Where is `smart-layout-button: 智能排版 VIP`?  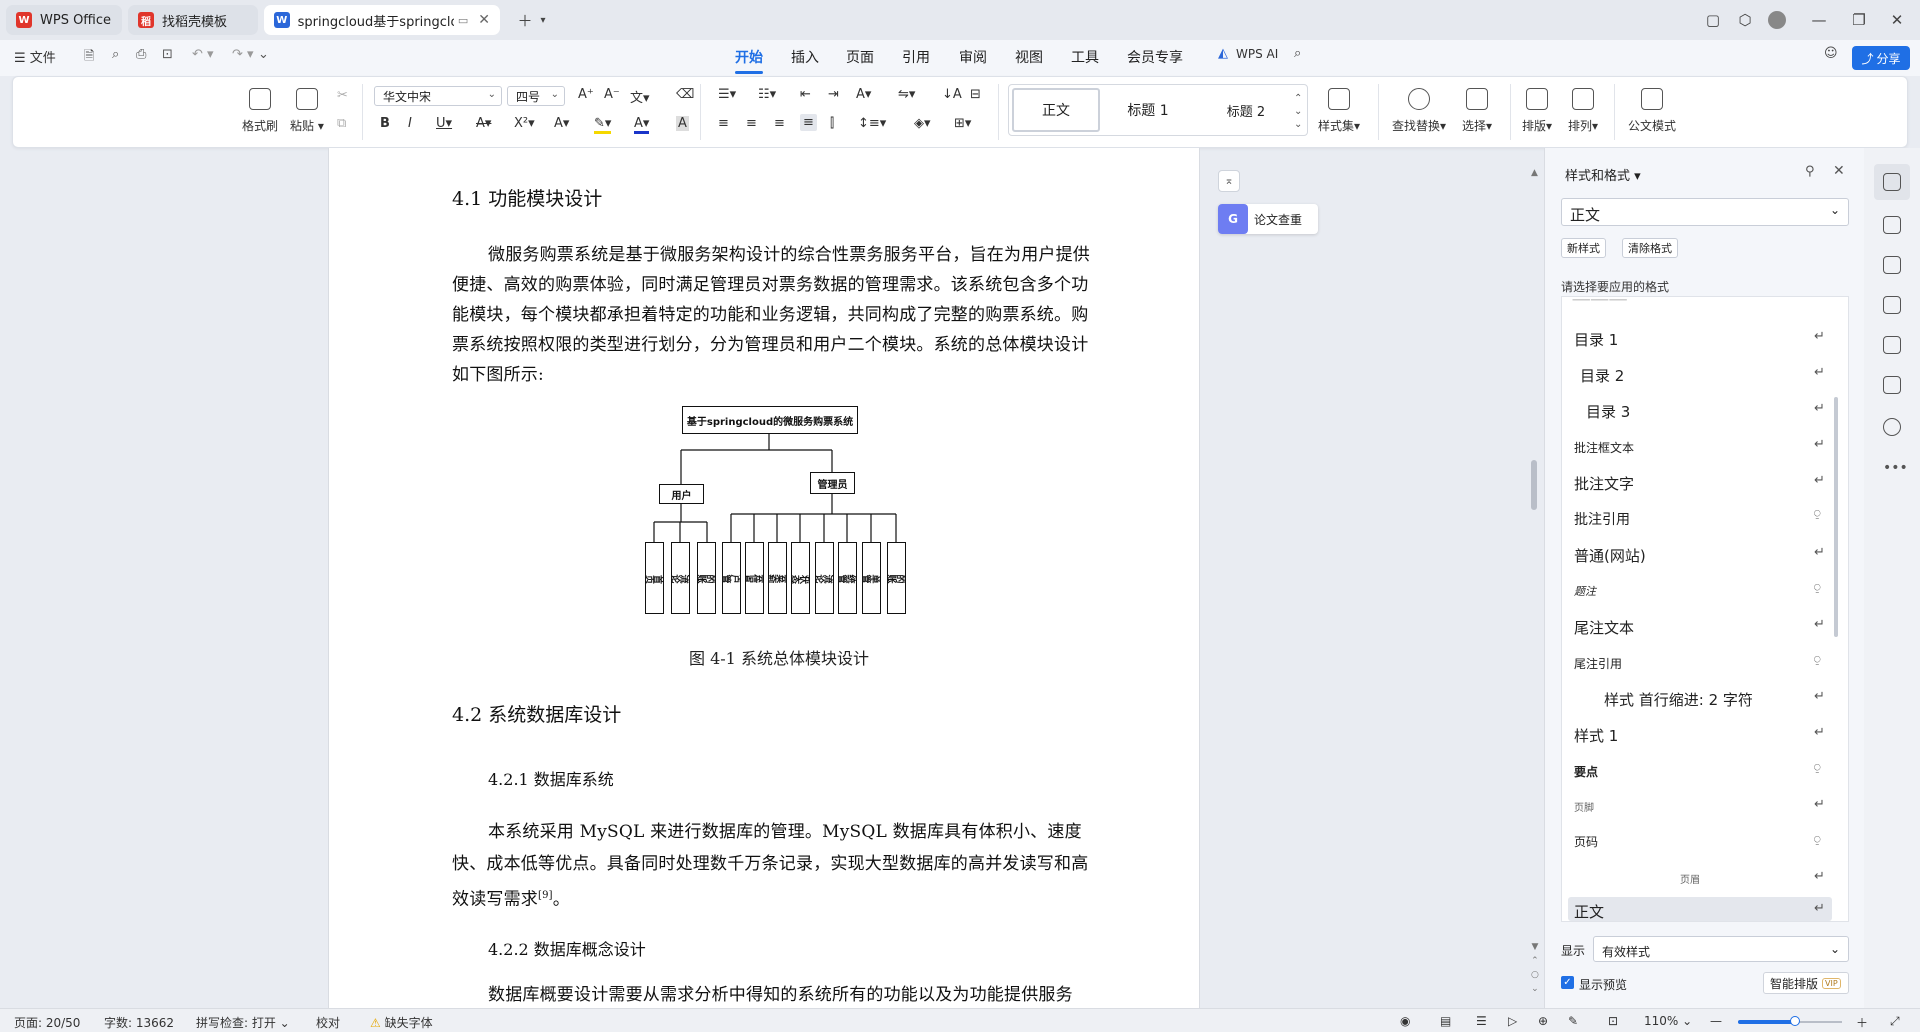
smart-layout-button: 智能排版 VIP is located at coordinates (1806, 983).